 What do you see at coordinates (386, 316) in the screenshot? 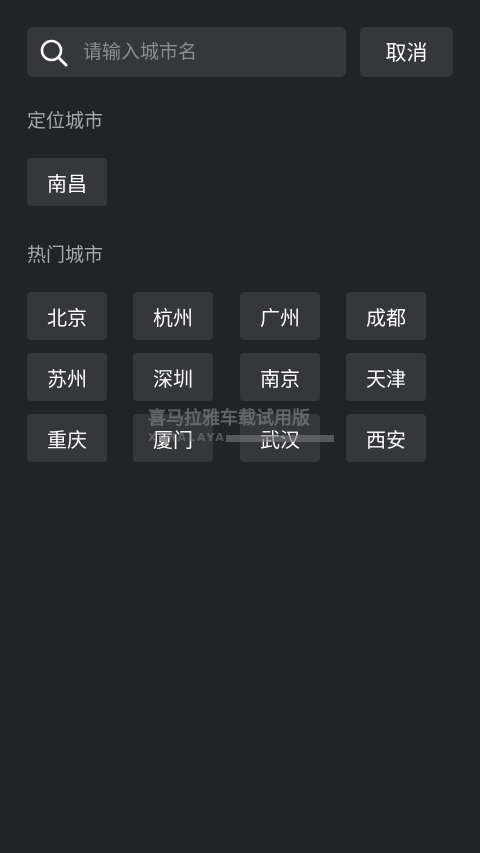
I see `hot-city-button: 成都` at bounding box center [386, 316].